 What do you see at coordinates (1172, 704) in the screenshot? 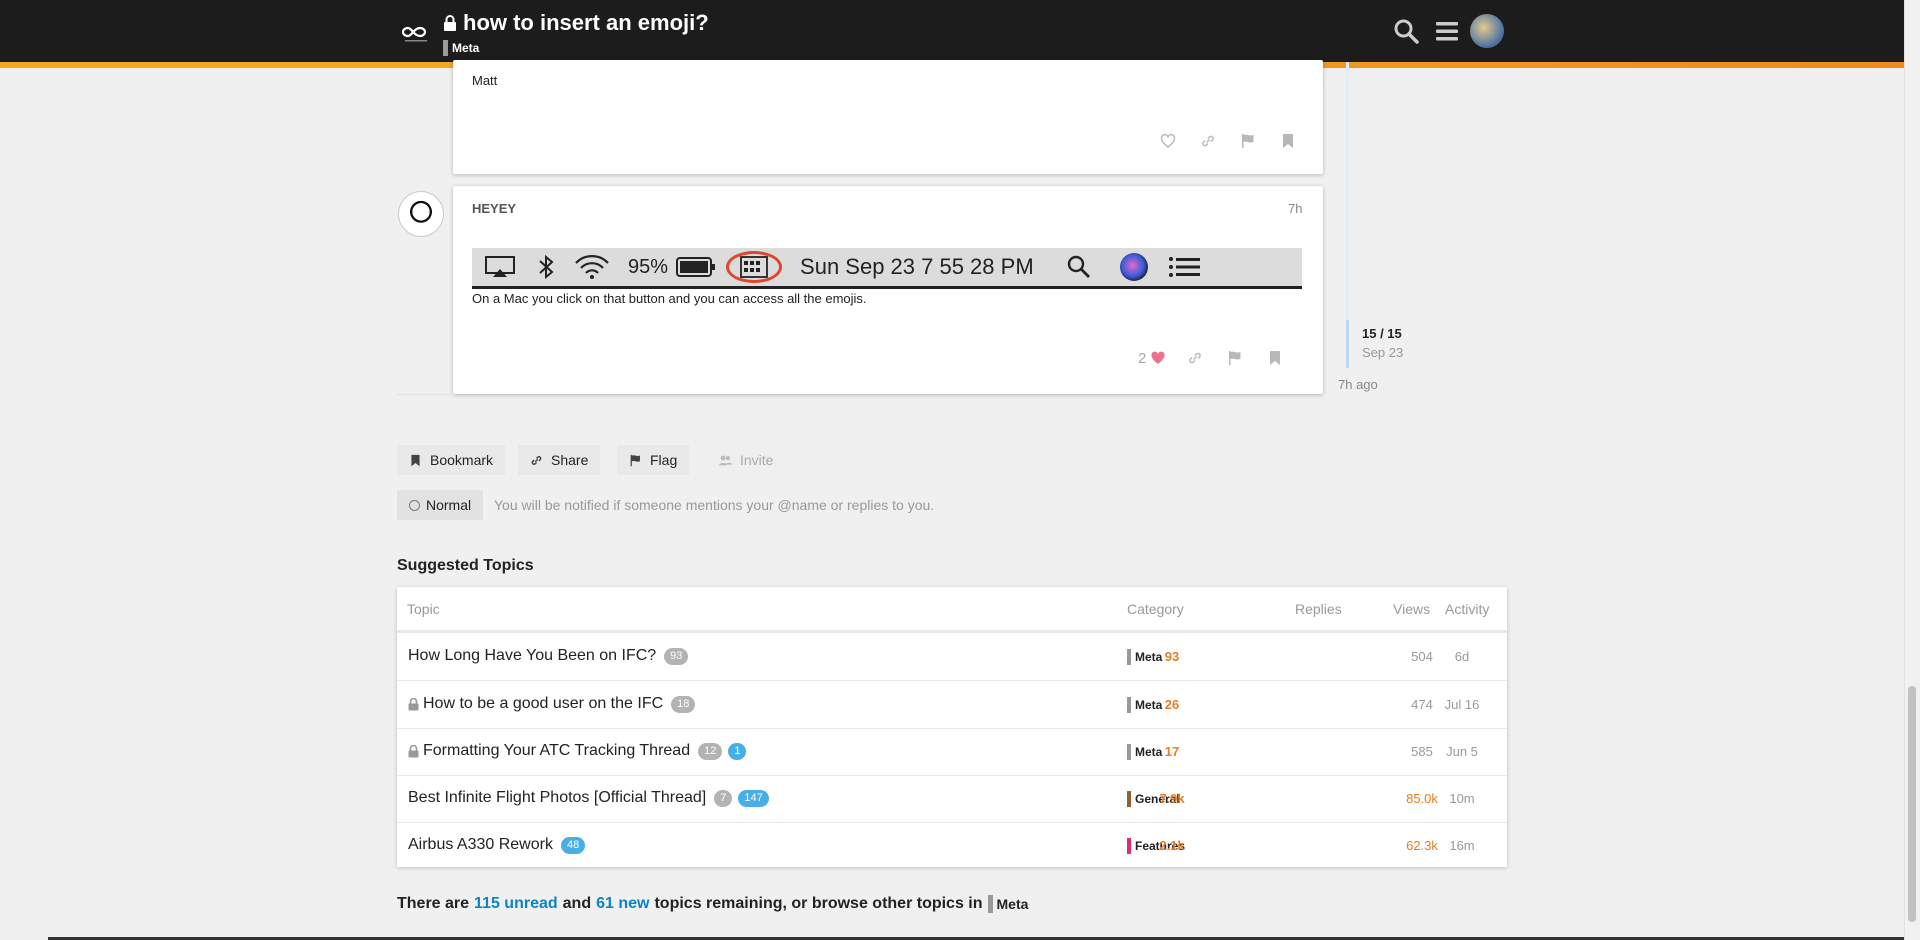
I see `replies-count: 26` at bounding box center [1172, 704].